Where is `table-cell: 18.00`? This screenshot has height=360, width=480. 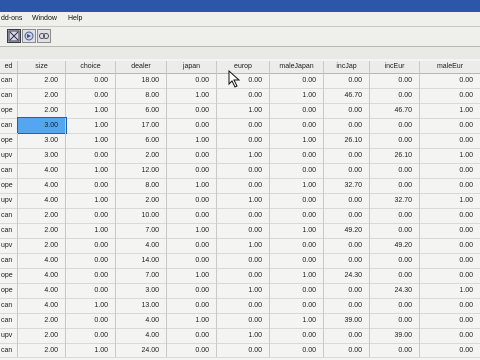
table-cell: 18.00 is located at coordinates (141, 80).